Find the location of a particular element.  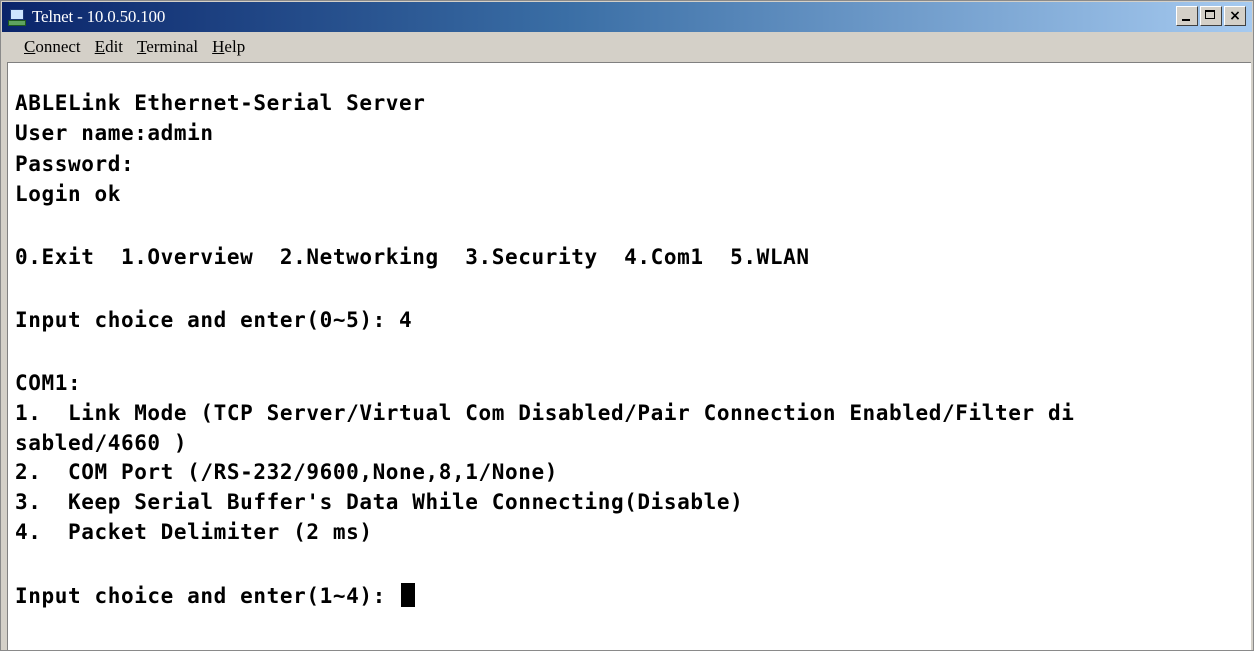

window-title: Telnet - 10.0.50.100 is located at coordinates (99, 16).